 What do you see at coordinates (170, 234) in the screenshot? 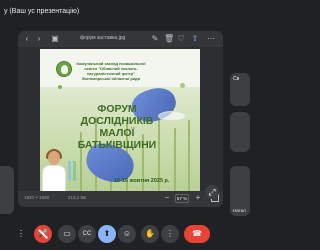
I see `more-options-button: ⋮` at bounding box center [170, 234].